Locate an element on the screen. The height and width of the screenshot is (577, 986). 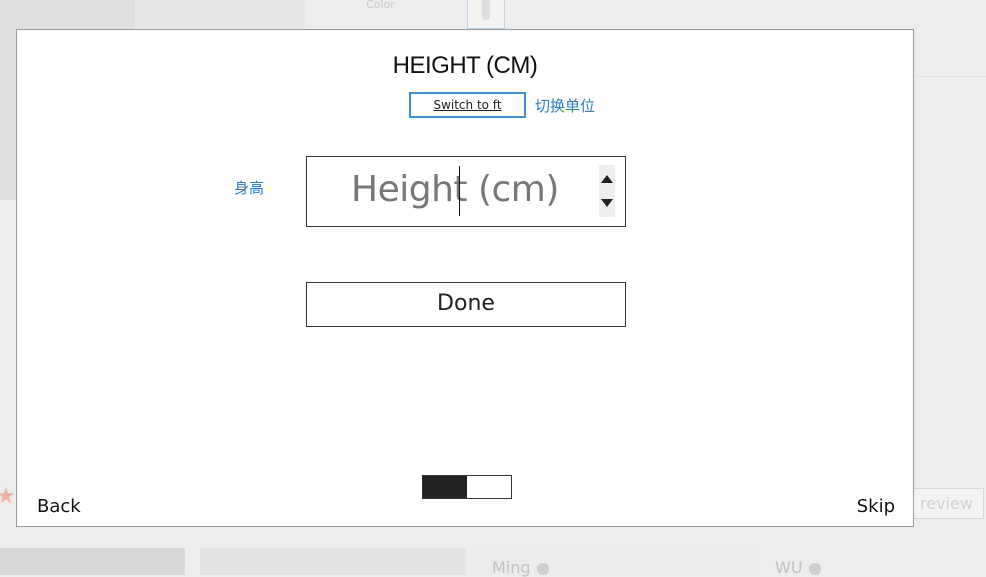
step-progress-bar is located at coordinates (467, 487).